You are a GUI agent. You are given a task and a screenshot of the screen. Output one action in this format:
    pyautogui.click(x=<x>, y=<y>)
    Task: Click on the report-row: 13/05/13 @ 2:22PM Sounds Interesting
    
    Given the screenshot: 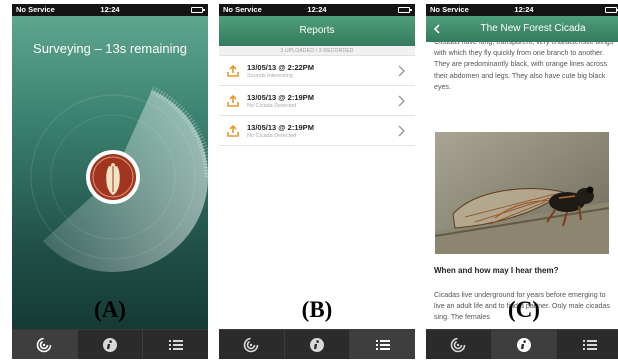 What is the action you would take?
    pyautogui.click(x=317, y=71)
    